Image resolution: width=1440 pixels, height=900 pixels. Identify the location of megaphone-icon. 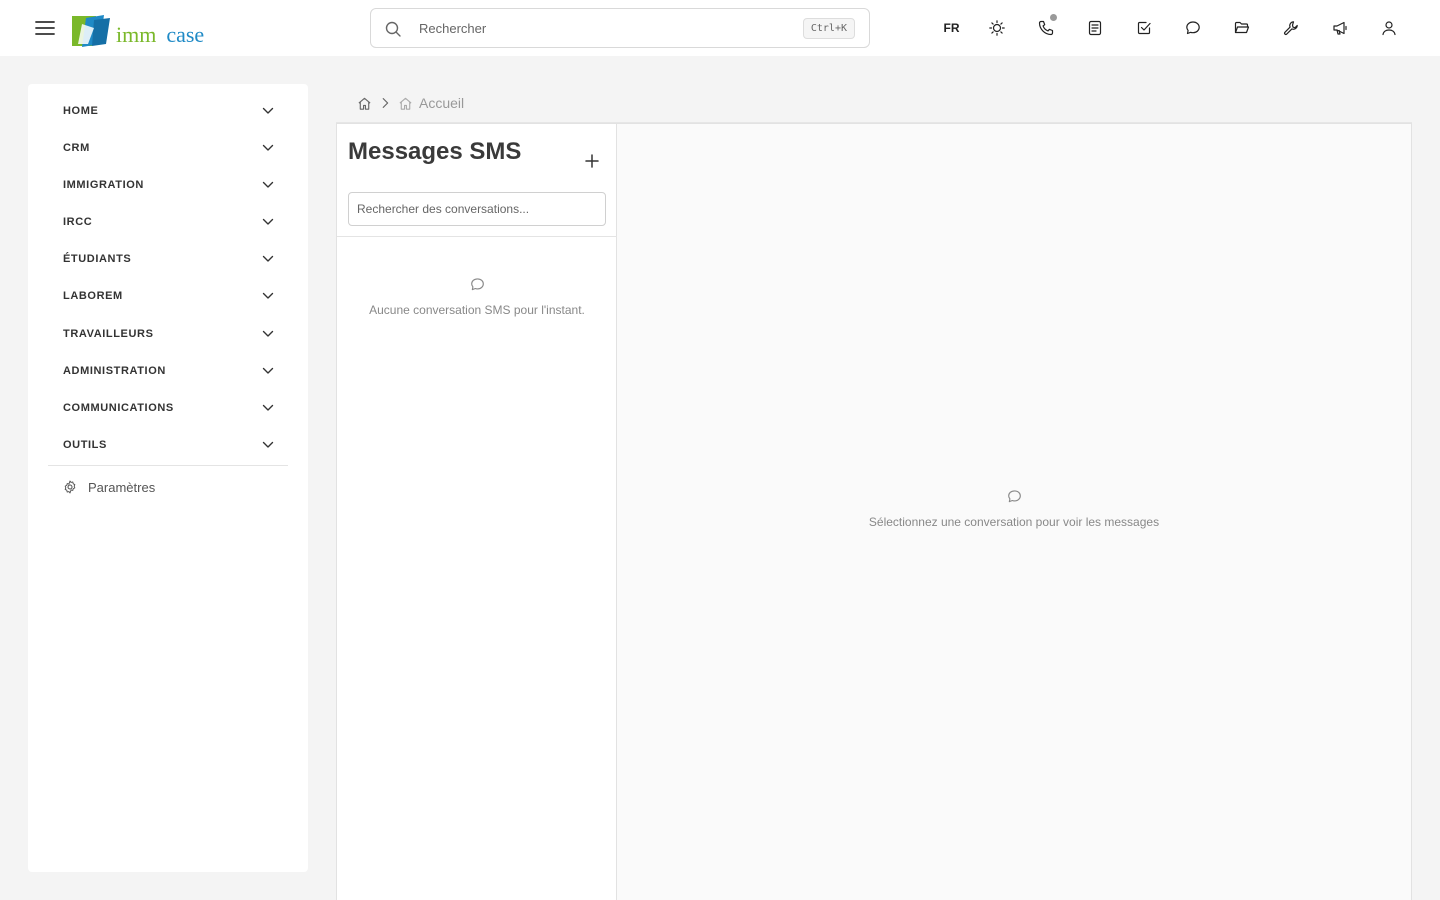
(1339, 28).